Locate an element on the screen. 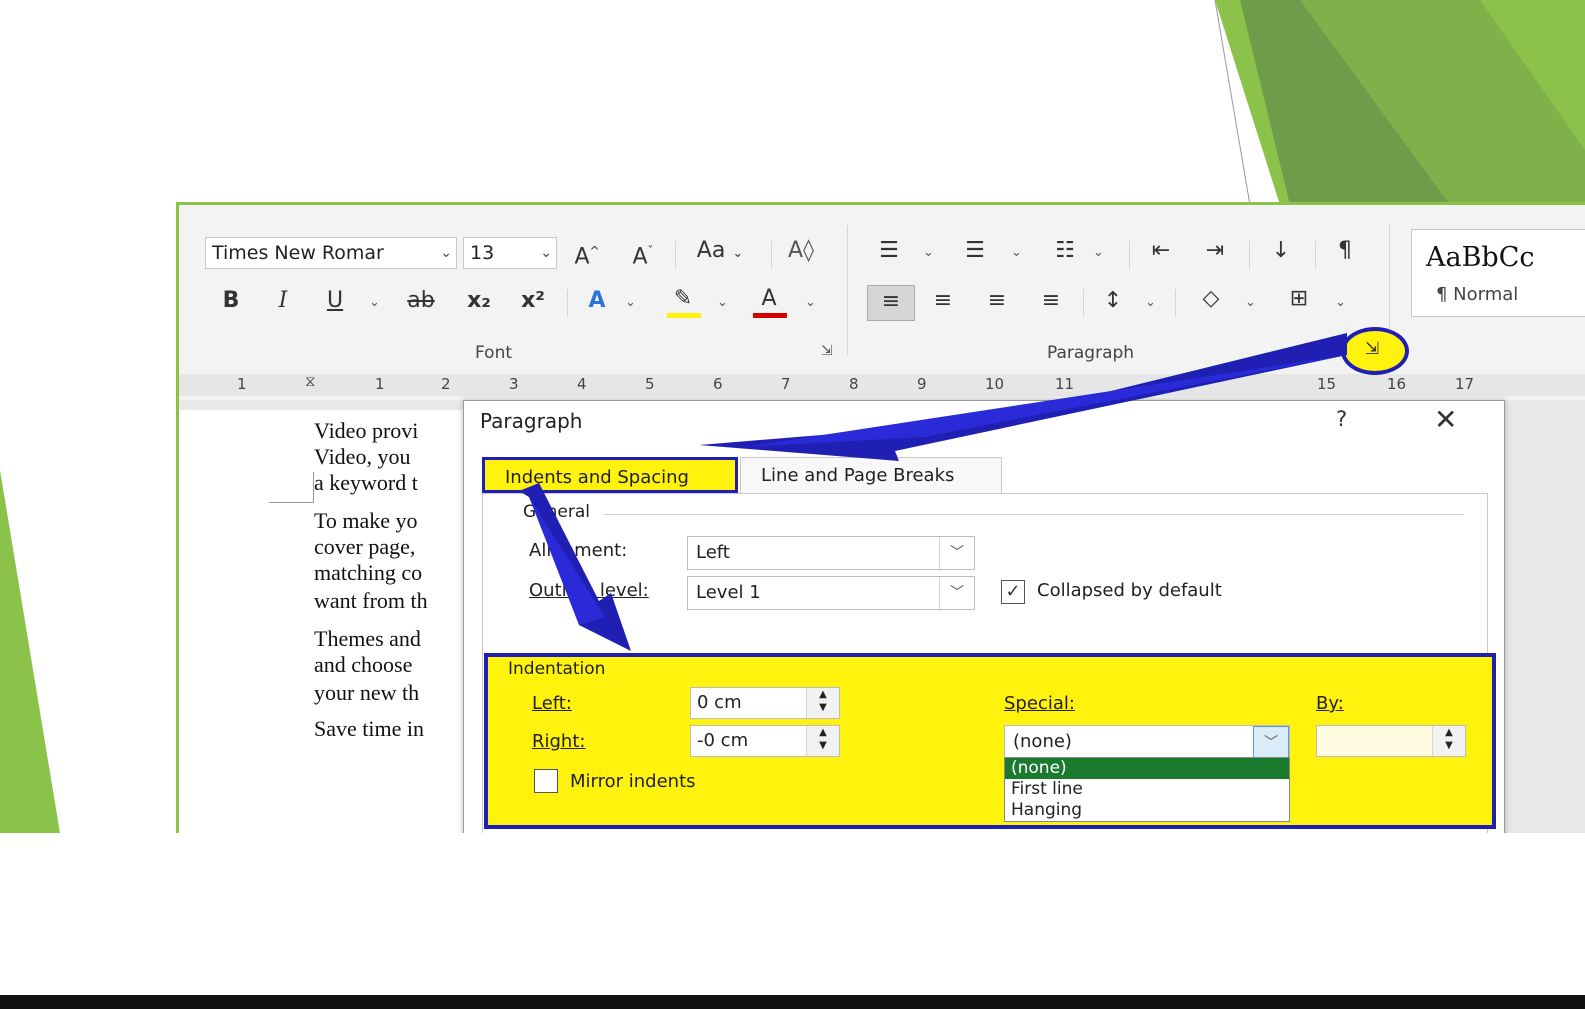  tab-indents-and-spacing: Indents and Spacing is located at coordinates (610, 475).